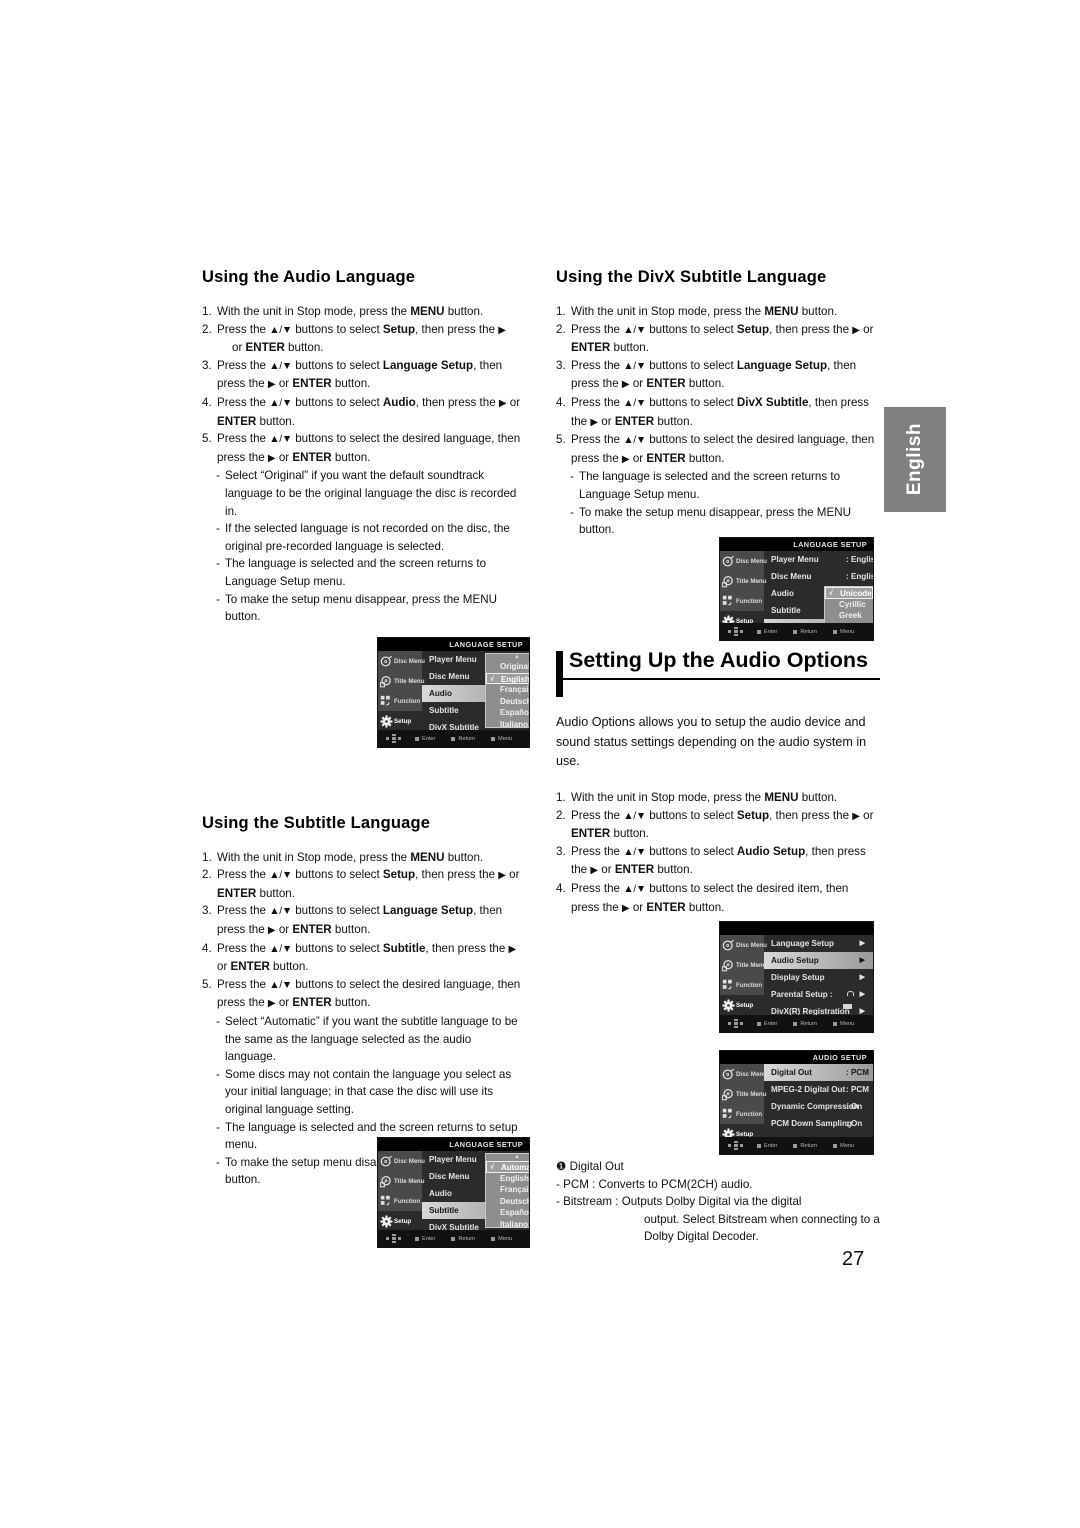 The width and height of the screenshot is (1080, 1528). What do you see at coordinates (514, 1224) in the screenshot?
I see `osd-option-label: Italiano` at bounding box center [514, 1224].